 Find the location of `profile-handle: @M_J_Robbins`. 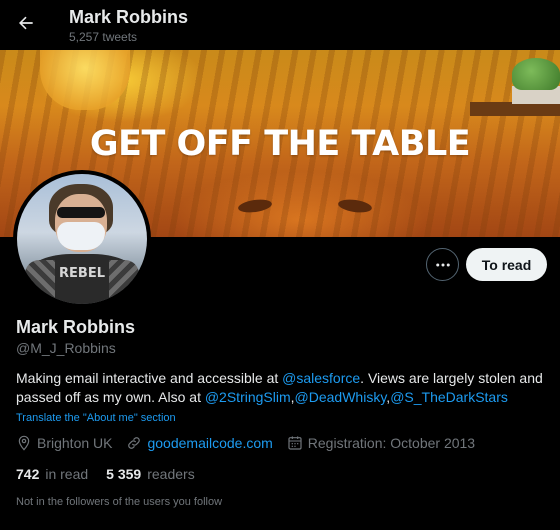

profile-handle: @M_J_Robbins is located at coordinates (66, 348).